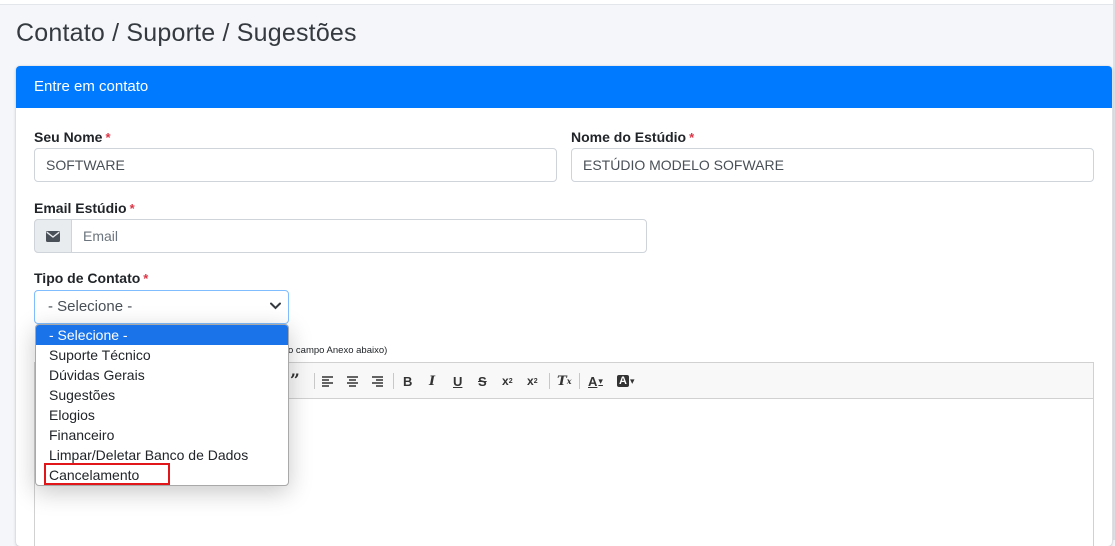  I want to click on envelope-icon, so click(53, 236).